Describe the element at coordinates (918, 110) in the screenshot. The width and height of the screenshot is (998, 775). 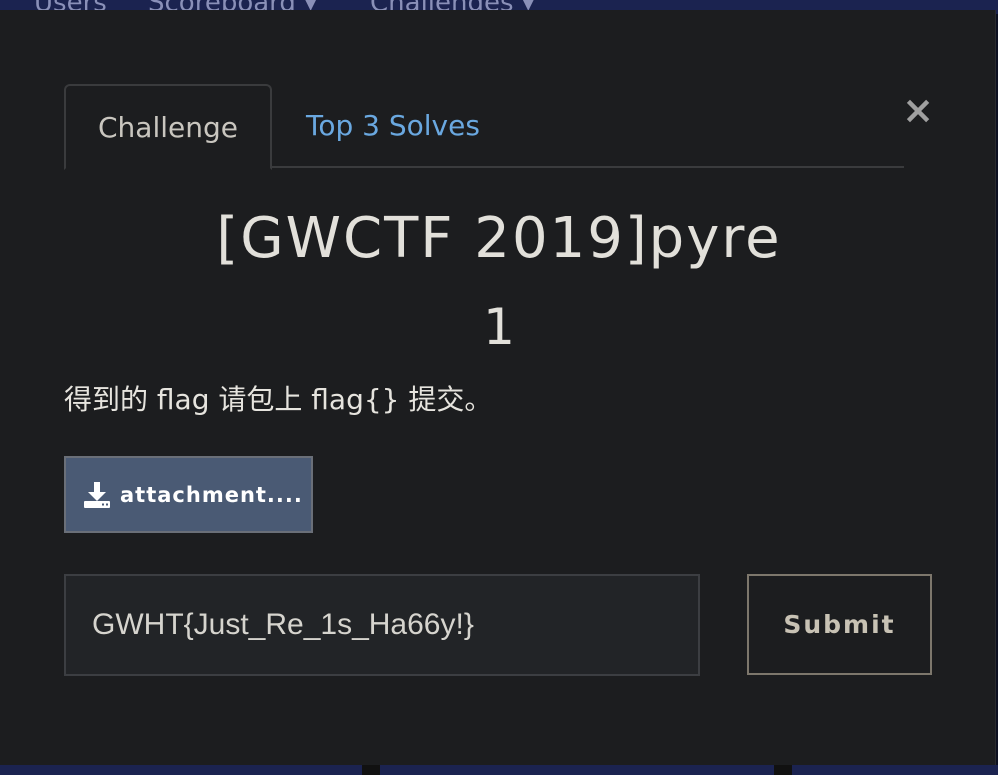
I see `close-icon: ×` at that location.